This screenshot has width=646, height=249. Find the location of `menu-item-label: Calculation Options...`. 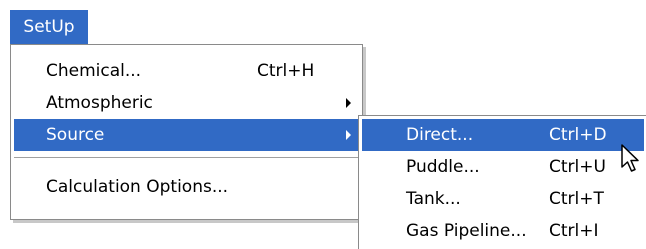

menu-item-label: Calculation Options... is located at coordinates (137, 187).